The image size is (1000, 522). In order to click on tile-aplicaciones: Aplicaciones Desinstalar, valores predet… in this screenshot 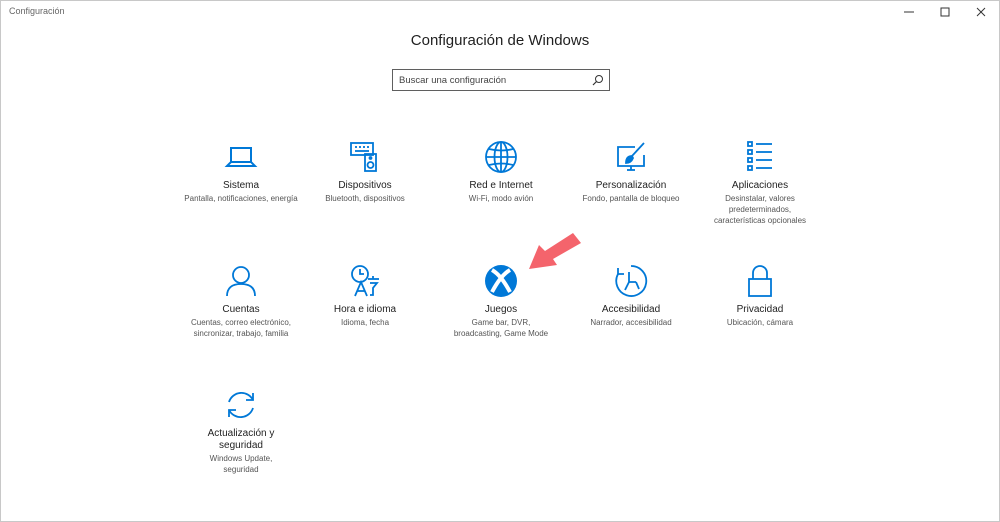, I will do `click(760, 182)`.